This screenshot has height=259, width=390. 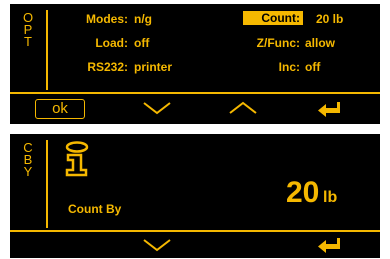 What do you see at coordinates (60, 109) in the screenshot?
I see `ok-button: ok` at bounding box center [60, 109].